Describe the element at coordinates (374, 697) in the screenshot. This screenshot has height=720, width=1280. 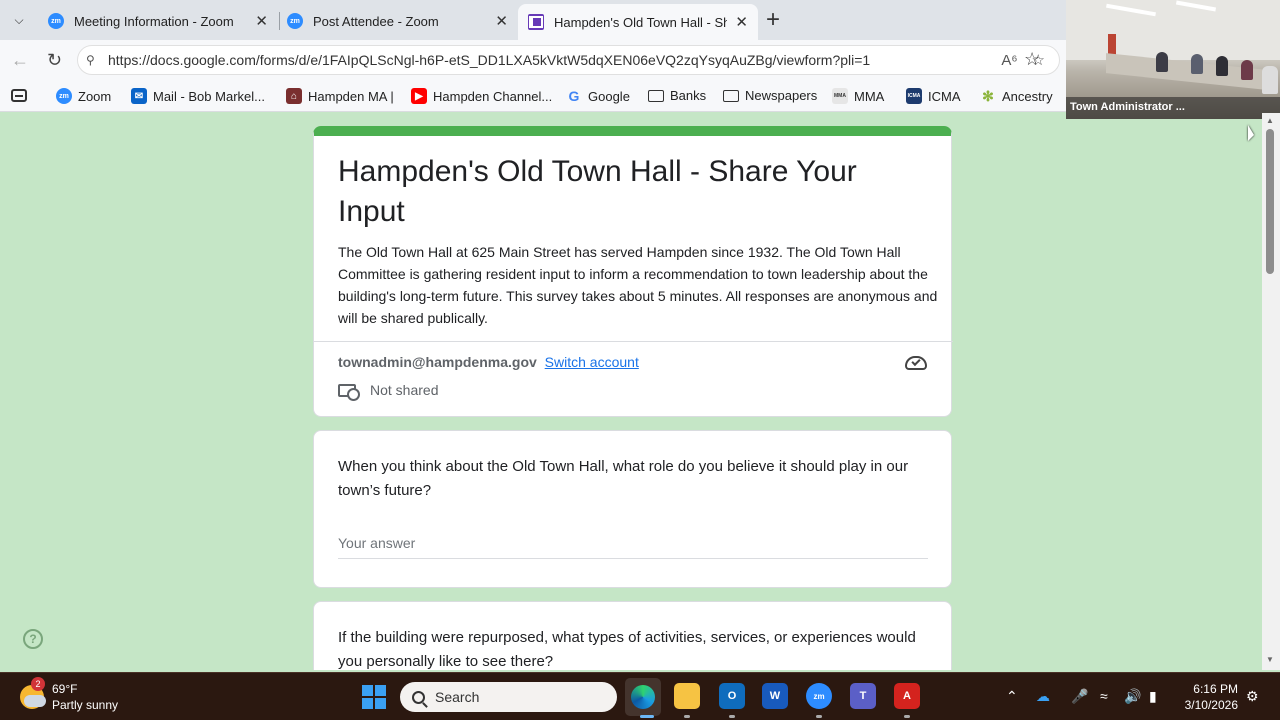
I see `start-button-windows-icon` at that location.